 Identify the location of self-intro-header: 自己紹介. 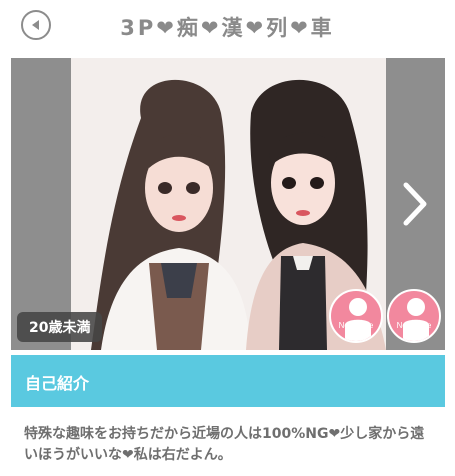
(228, 381).